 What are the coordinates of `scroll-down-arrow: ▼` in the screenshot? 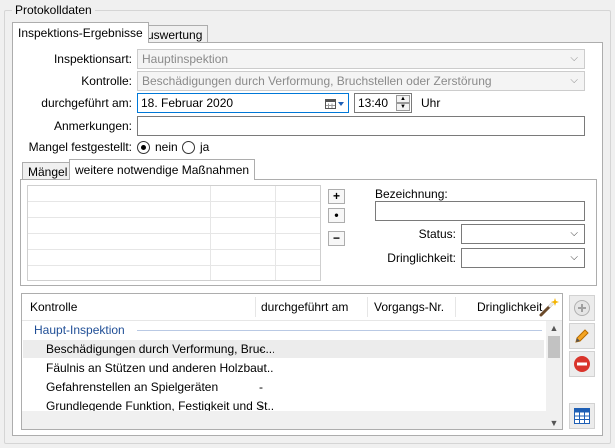 It's located at (554, 422).